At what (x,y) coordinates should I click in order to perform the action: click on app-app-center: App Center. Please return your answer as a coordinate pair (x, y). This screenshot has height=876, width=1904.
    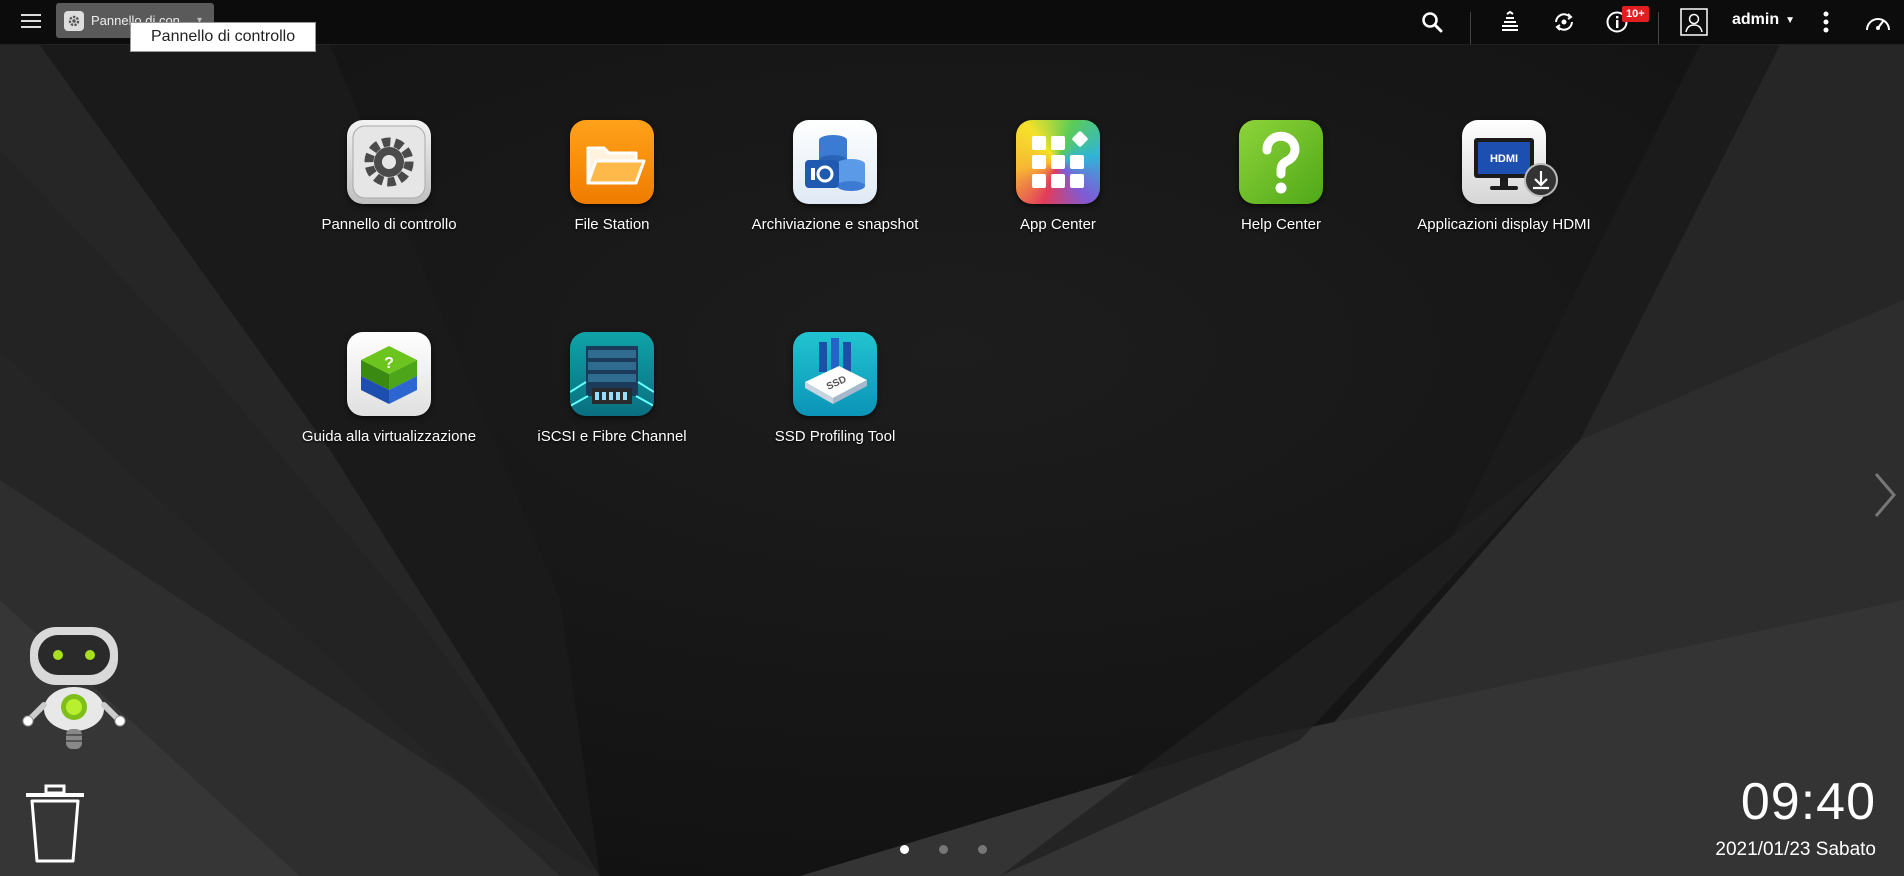
    Looking at the image, I should click on (1058, 176).